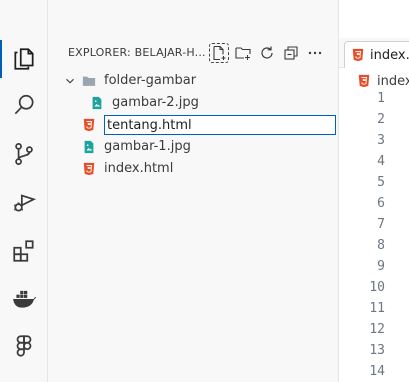 This screenshot has height=382, width=409. What do you see at coordinates (155, 102) in the screenshot?
I see `tree-item-label: gambar-2.jpg` at bounding box center [155, 102].